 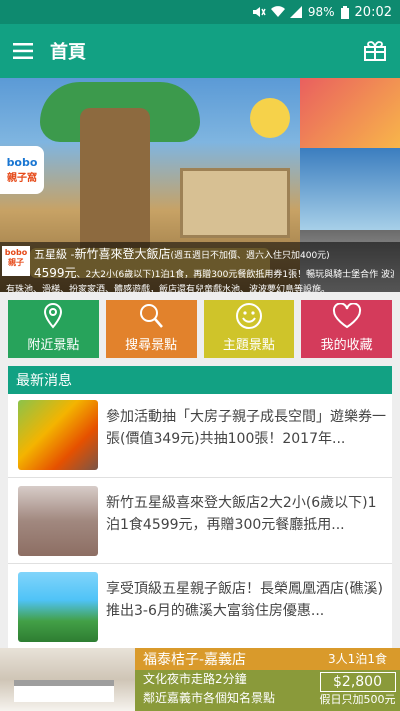 What do you see at coordinates (357, 699) in the screenshot?
I see `ad-note: 假日只加500元` at bounding box center [357, 699].